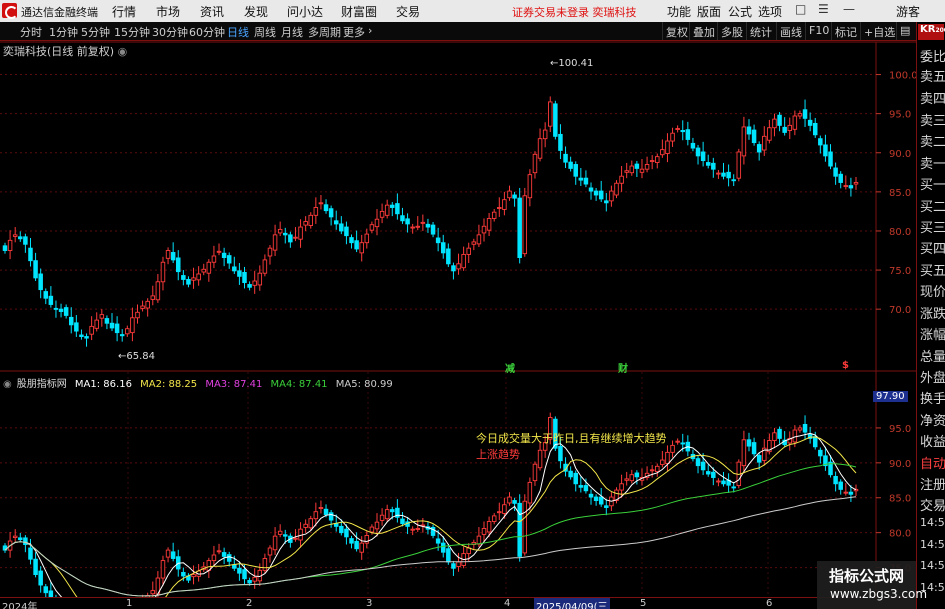  What do you see at coordinates (932, 226) in the screenshot?
I see `quote-field-label: 买三` at bounding box center [932, 226].